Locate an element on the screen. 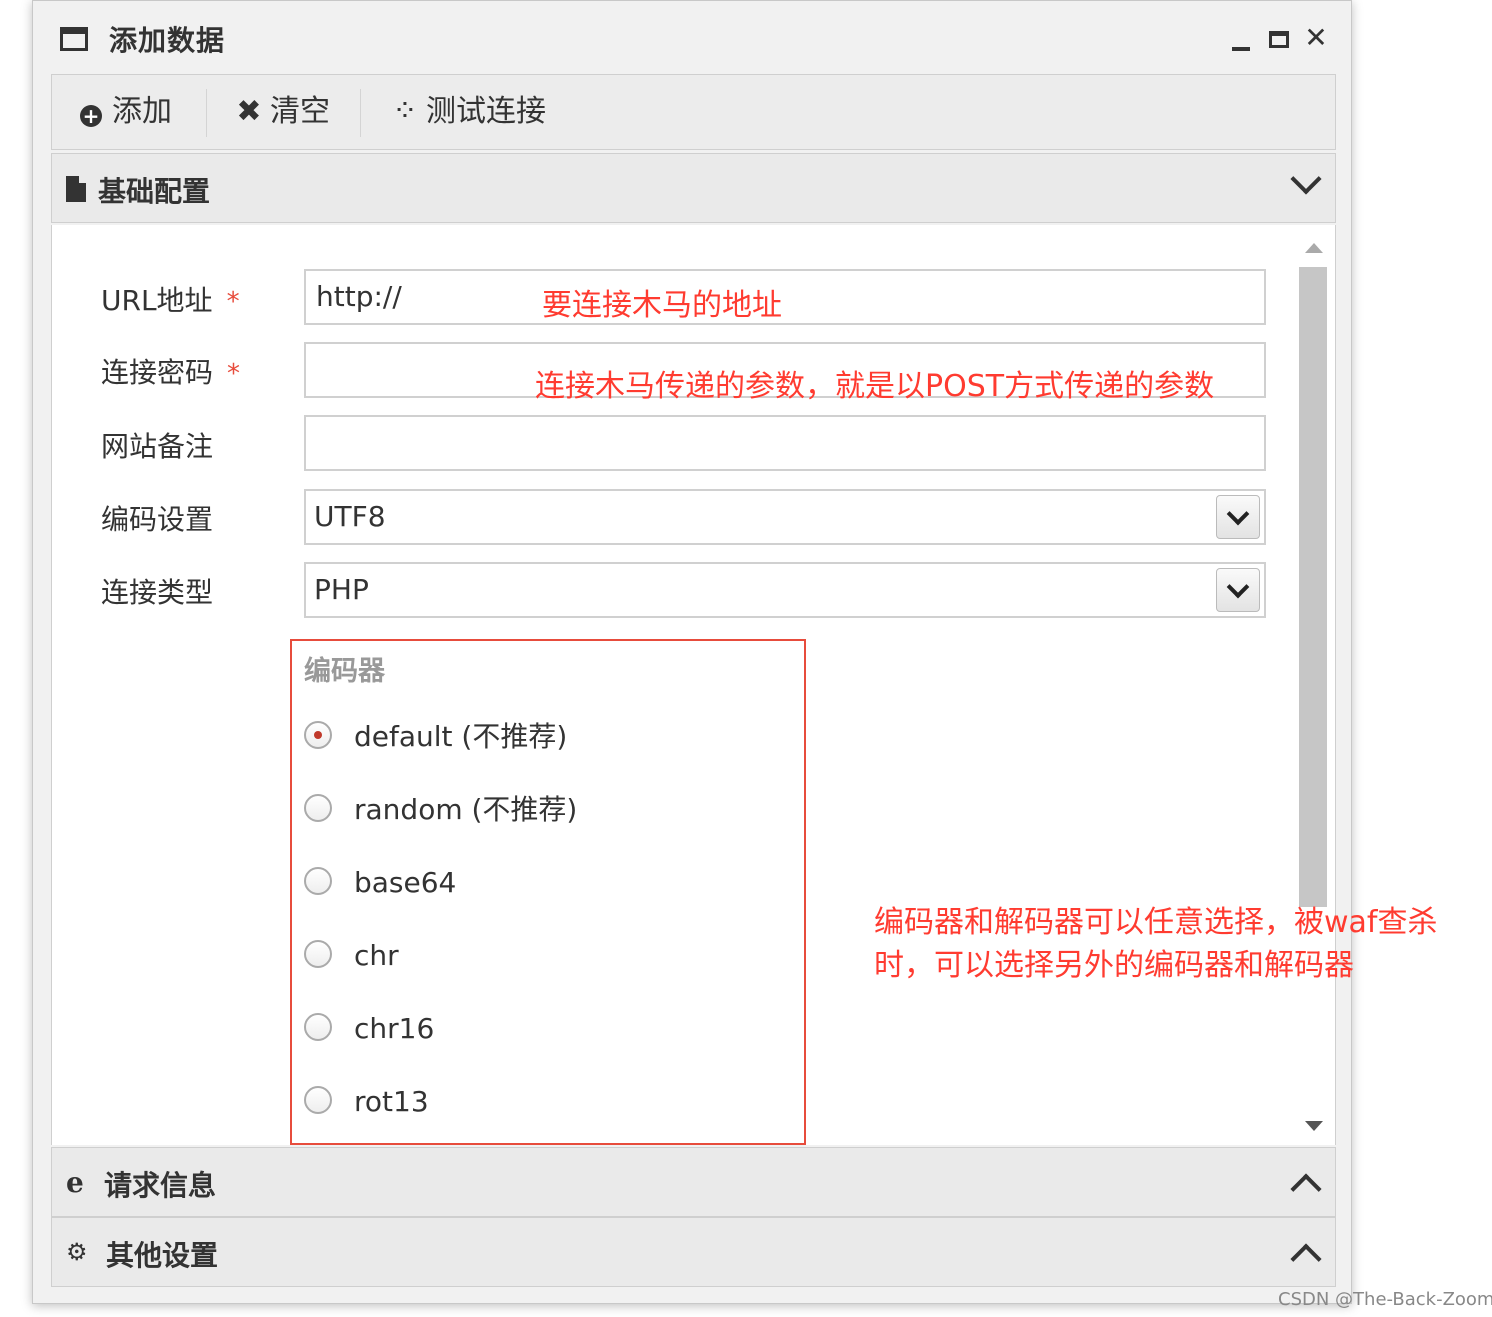 This screenshot has width=1492, height=1317. note-input is located at coordinates (785, 443).